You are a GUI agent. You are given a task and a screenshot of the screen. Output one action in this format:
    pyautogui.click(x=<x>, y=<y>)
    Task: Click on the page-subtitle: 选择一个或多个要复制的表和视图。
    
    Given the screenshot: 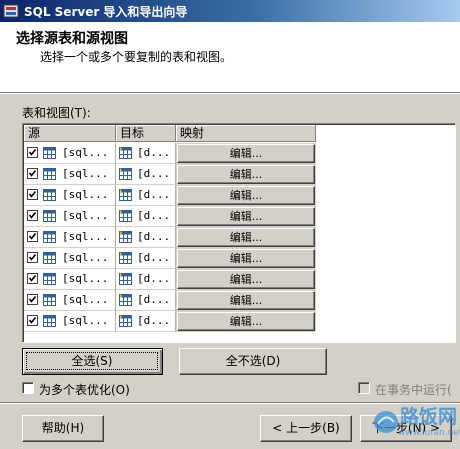 What is the action you would take?
    pyautogui.click(x=136, y=57)
    